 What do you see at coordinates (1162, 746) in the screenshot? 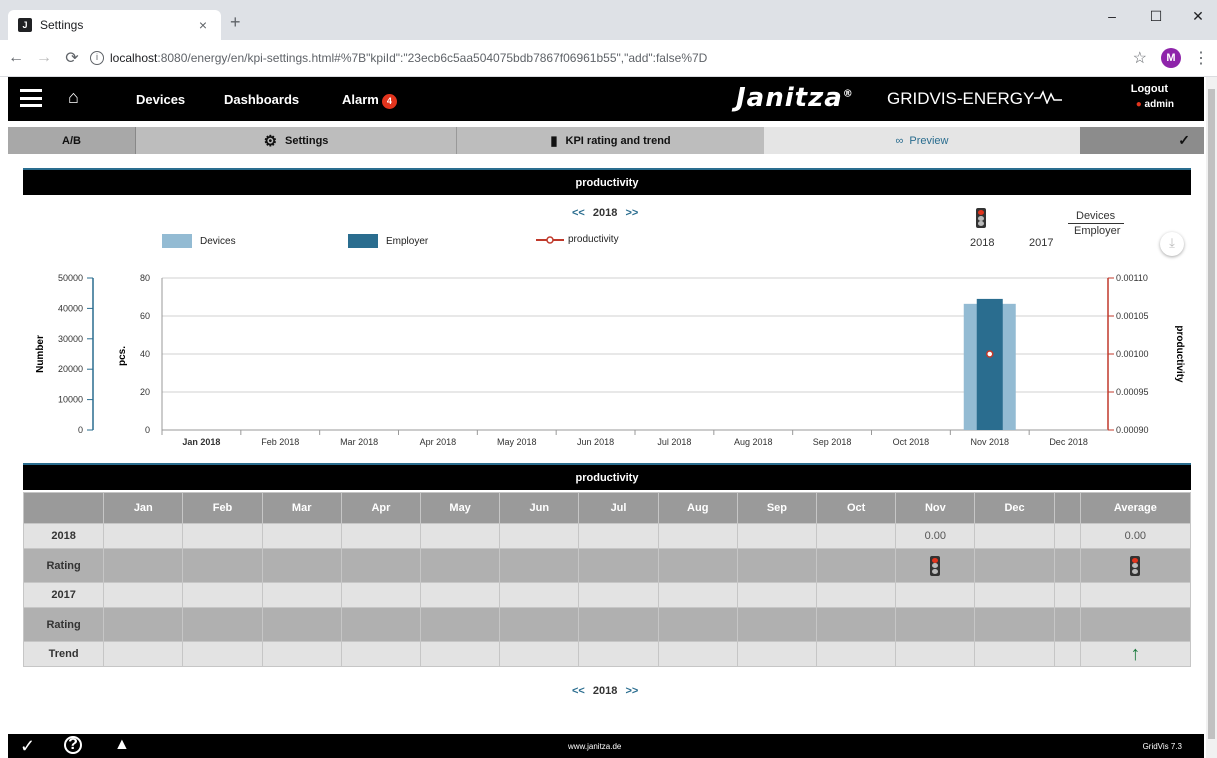
I see `footer-version: GridVis 7.3` at bounding box center [1162, 746].